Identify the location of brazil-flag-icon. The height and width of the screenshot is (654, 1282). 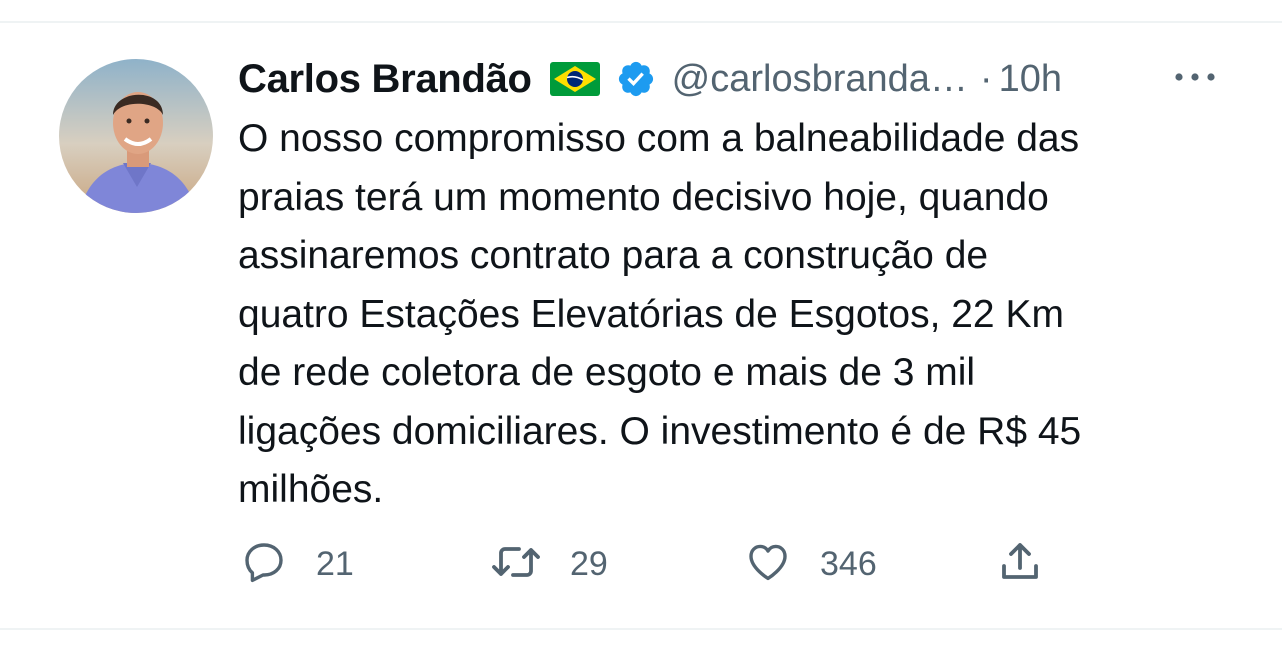
(574, 79).